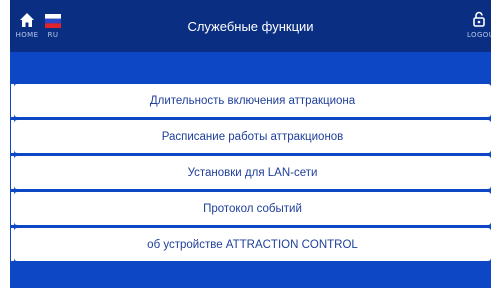  Describe the element at coordinates (479, 35) in the screenshot. I see `logout-label: LOGOU` at that location.